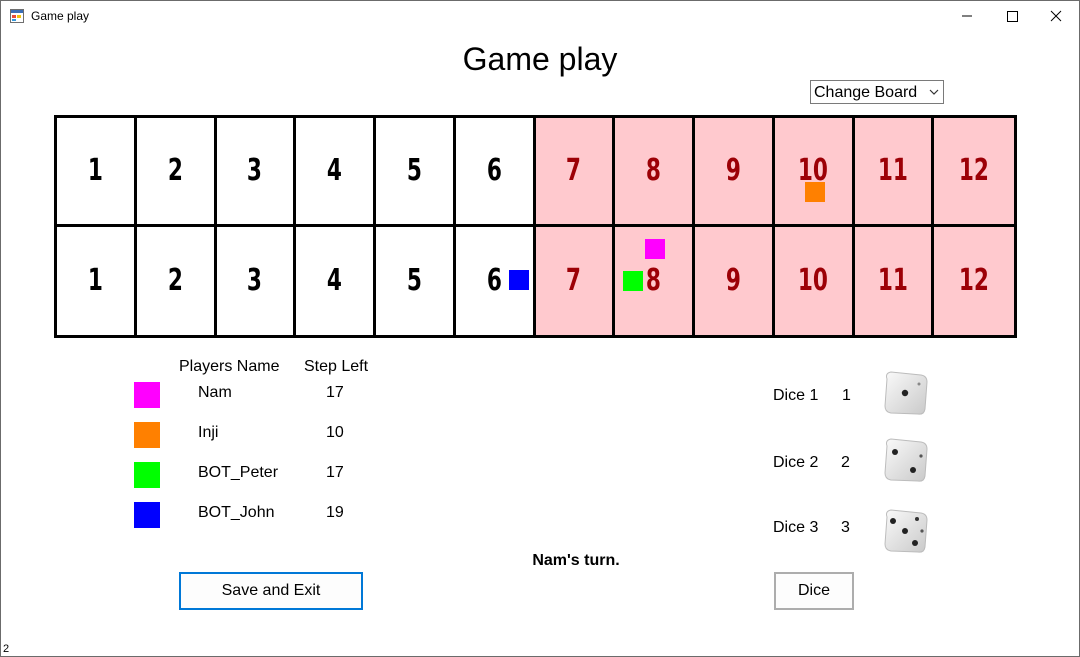 Image resolution: width=1080 pixels, height=657 pixels. I want to click on minimize-button, so click(967, 16).